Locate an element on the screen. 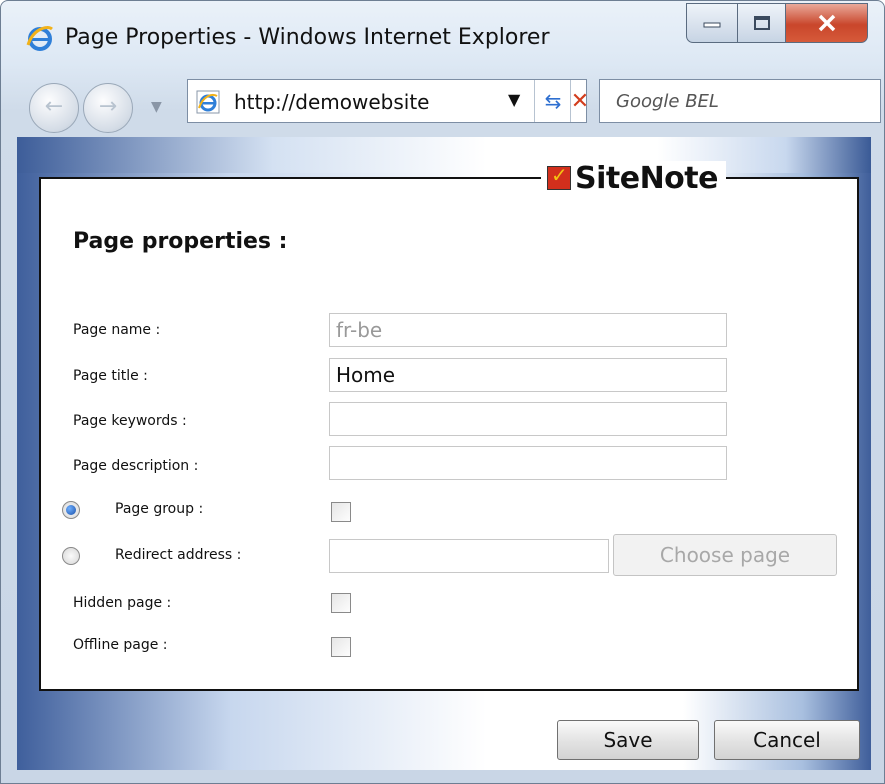 Image resolution: width=885 pixels, height=784 pixels. page-heading: Page properties : is located at coordinates (180, 241).